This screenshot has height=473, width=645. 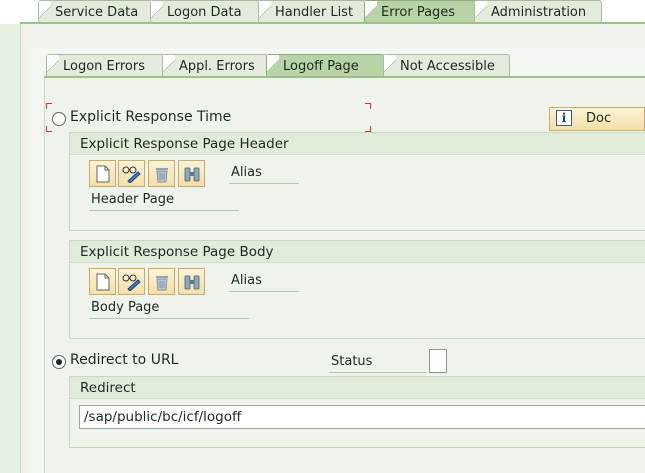 I want to click on header-group-title: Explicit Response Page Header, so click(x=357, y=144).